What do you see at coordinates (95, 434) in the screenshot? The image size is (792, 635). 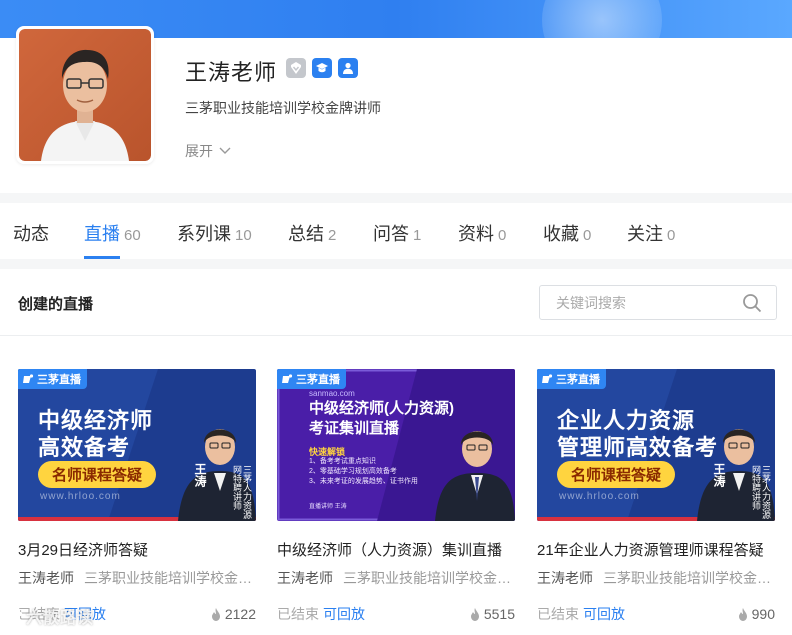 I see `thumbnail-title: 中级经济师 高效备考` at bounding box center [95, 434].